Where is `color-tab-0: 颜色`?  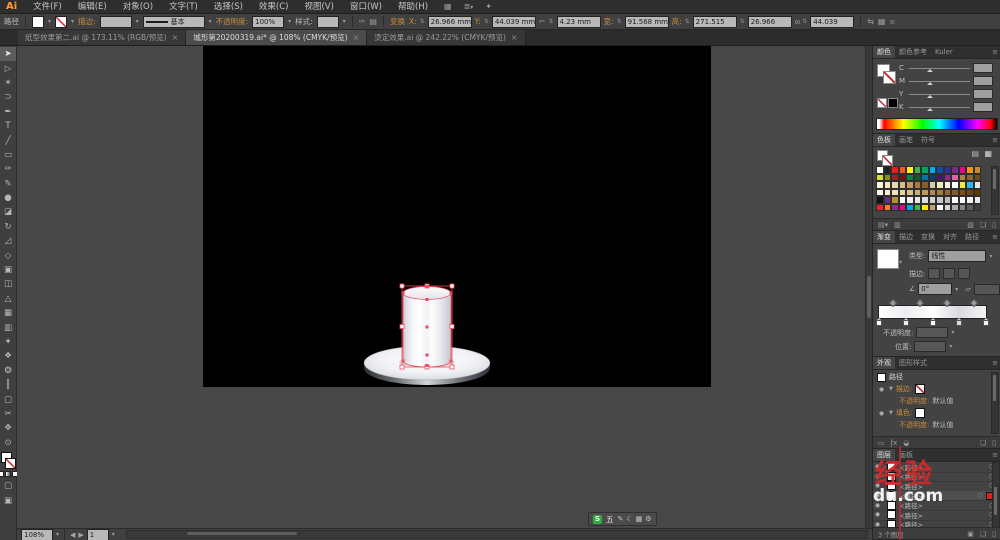
color-tab-0: 颜色 is located at coordinates (884, 52).